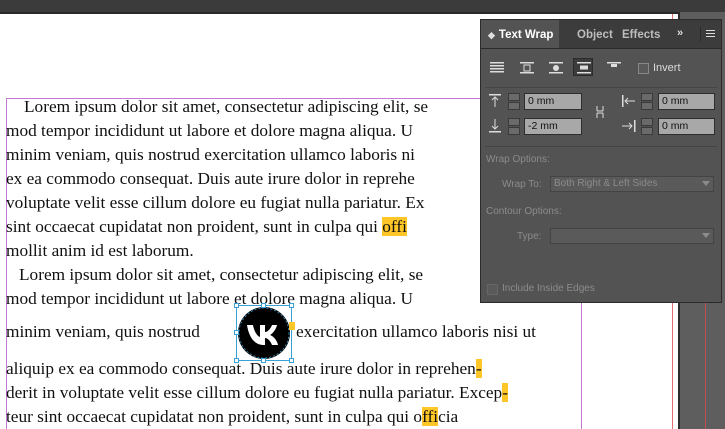 The image size is (725, 429). I want to click on invert-checkbox, so click(643, 68).